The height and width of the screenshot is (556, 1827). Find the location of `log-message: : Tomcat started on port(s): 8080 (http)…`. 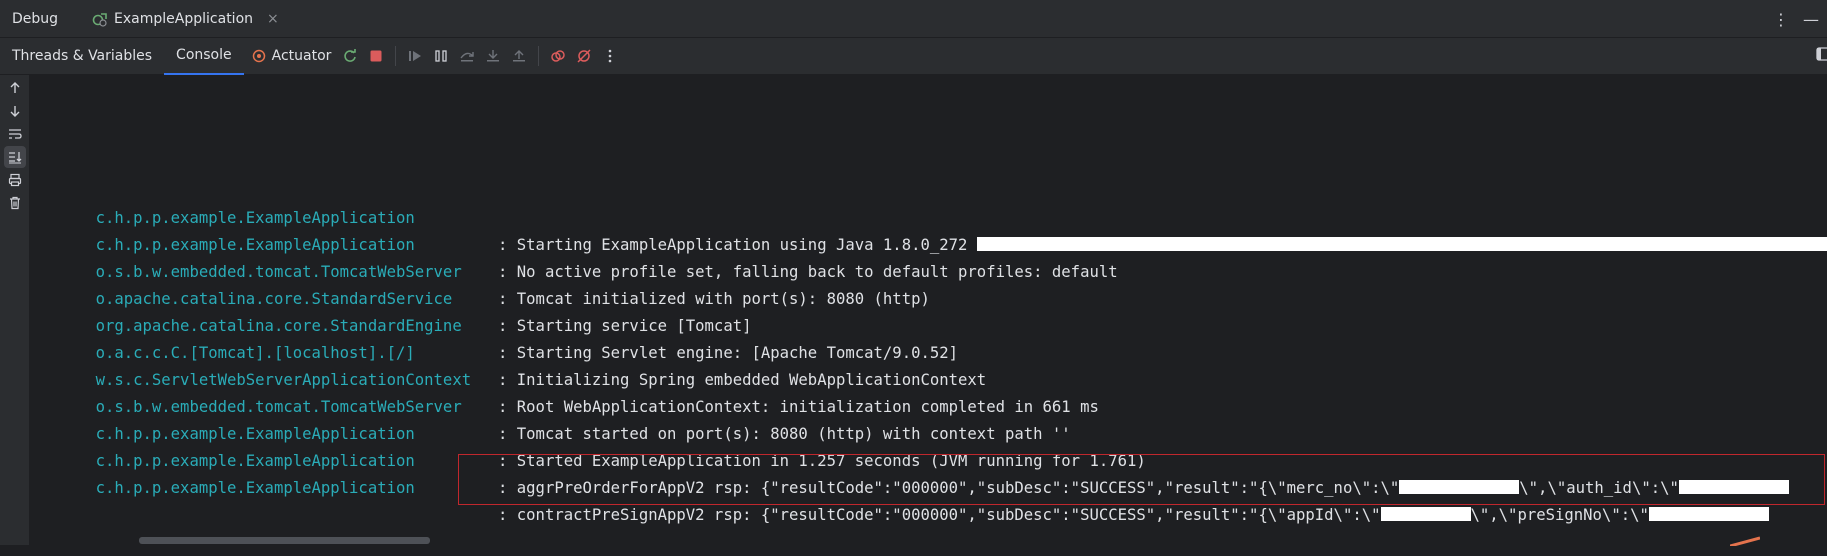

log-message: : Tomcat started on port(s): 8080 (http)… is located at coordinates (784, 434).